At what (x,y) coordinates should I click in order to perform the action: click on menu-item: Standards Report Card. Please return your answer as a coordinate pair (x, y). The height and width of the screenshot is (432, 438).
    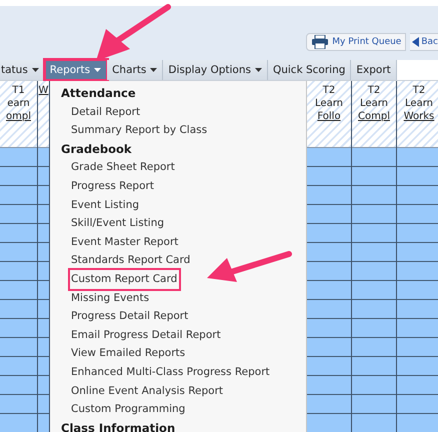
    Looking at the image, I should click on (125, 260).